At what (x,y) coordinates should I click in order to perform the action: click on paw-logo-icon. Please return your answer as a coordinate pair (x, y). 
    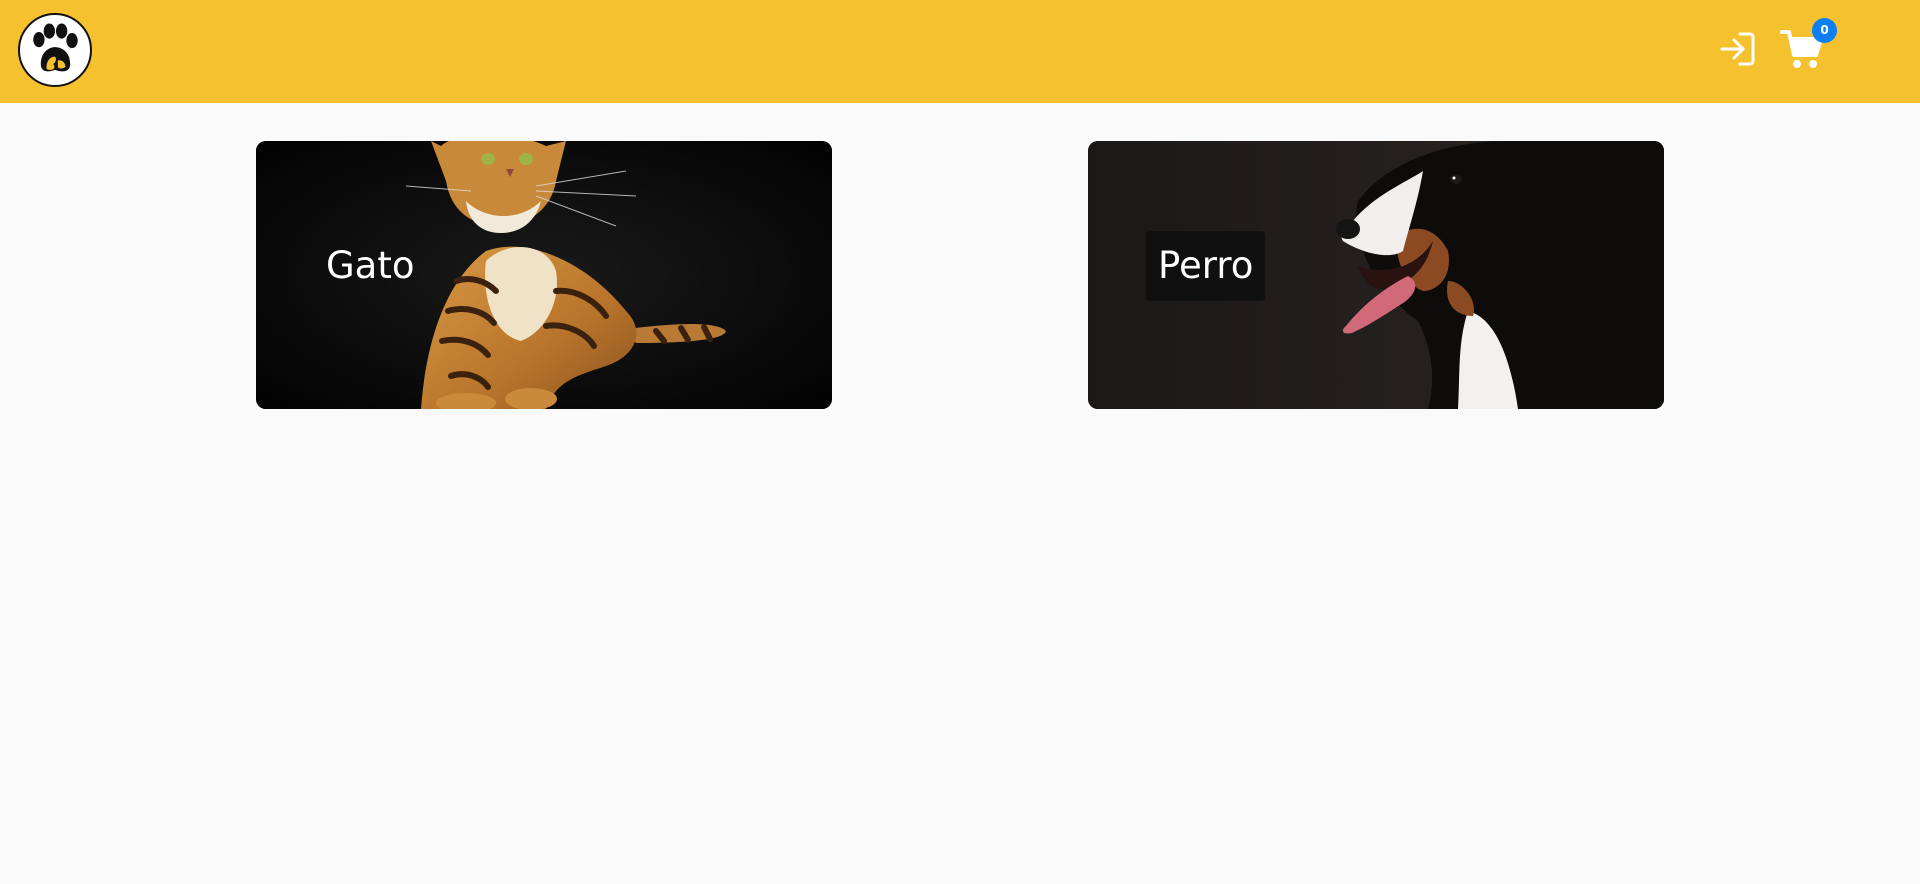
    Looking at the image, I should click on (55, 50).